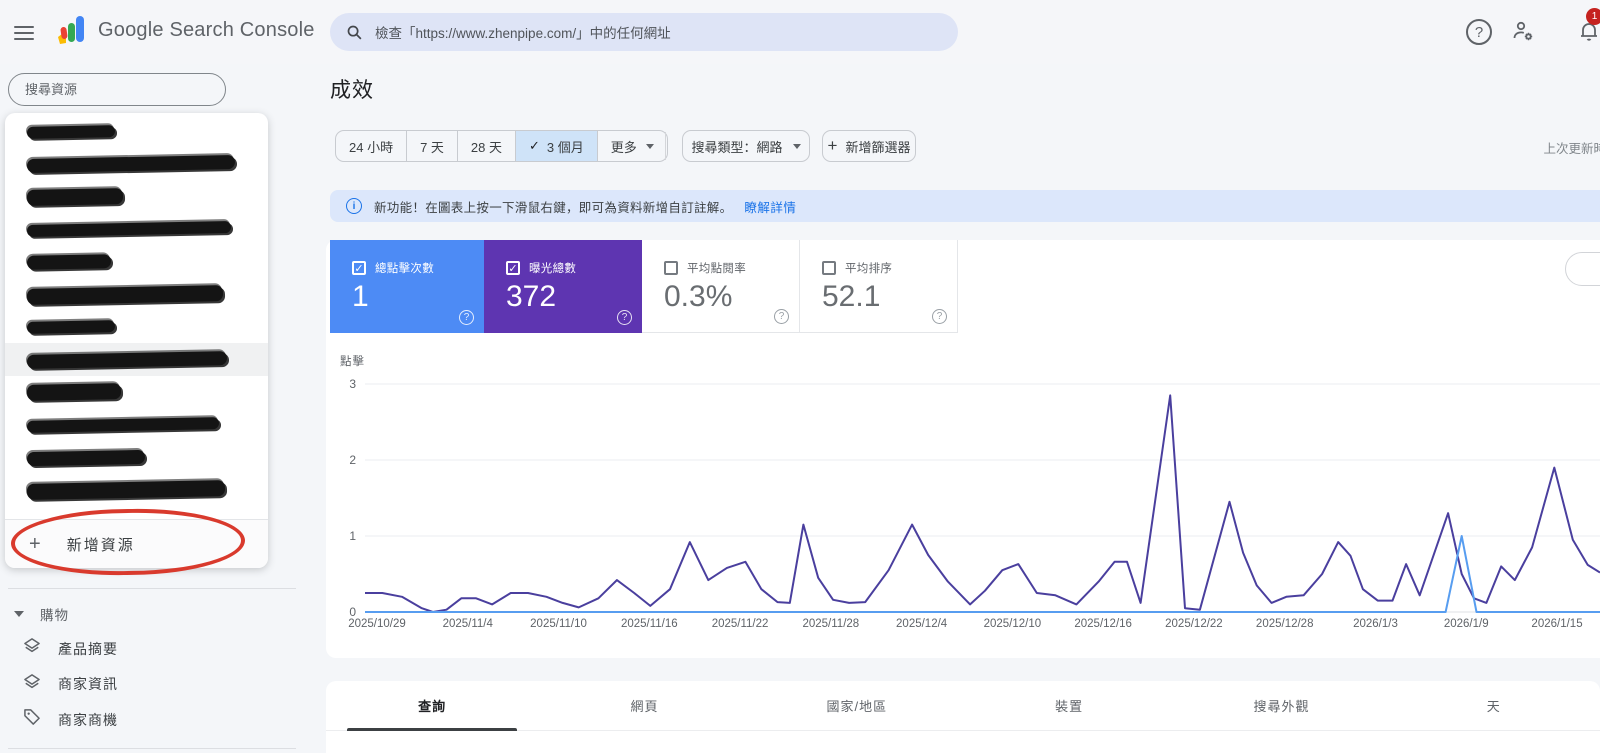 This screenshot has height=753, width=1600. I want to click on tab-裝置: 裝置, so click(1069, 705).